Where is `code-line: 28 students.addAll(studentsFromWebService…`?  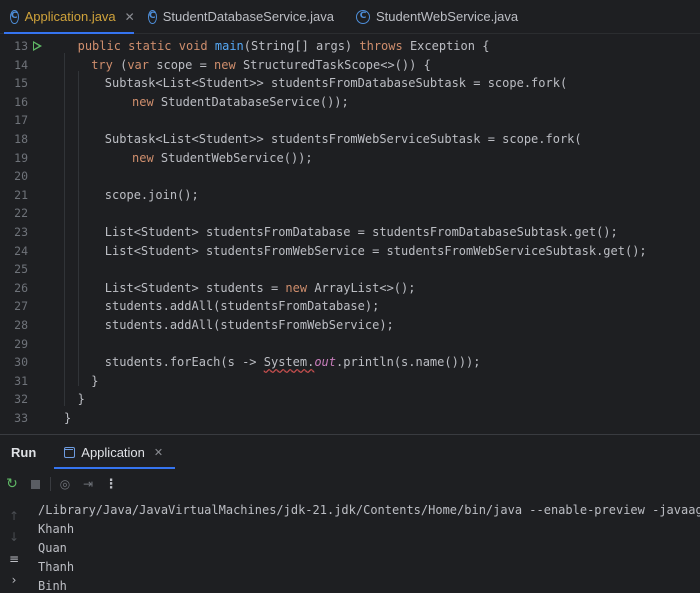 code-line: 28 students.addAll(studentsFromWebService… is located at coordinates (350, 325).